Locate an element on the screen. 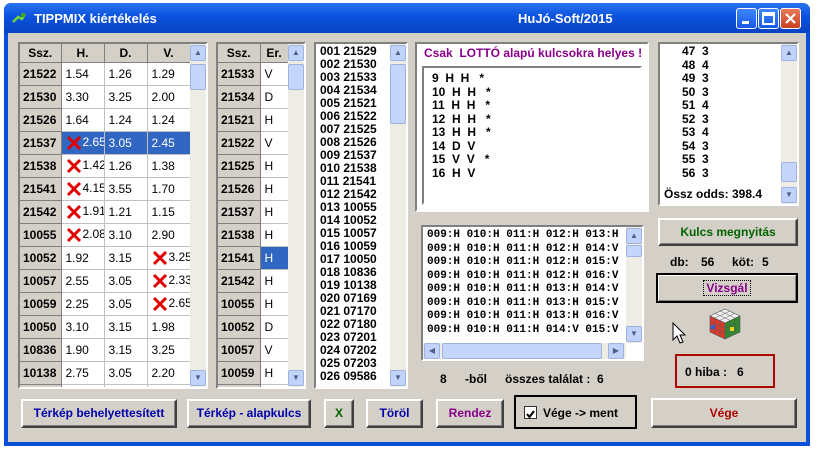 Image resolution: width=816 pixels, height=453 pixels. odds-d-cell: 3.10 is located at coordinates (126, 235).